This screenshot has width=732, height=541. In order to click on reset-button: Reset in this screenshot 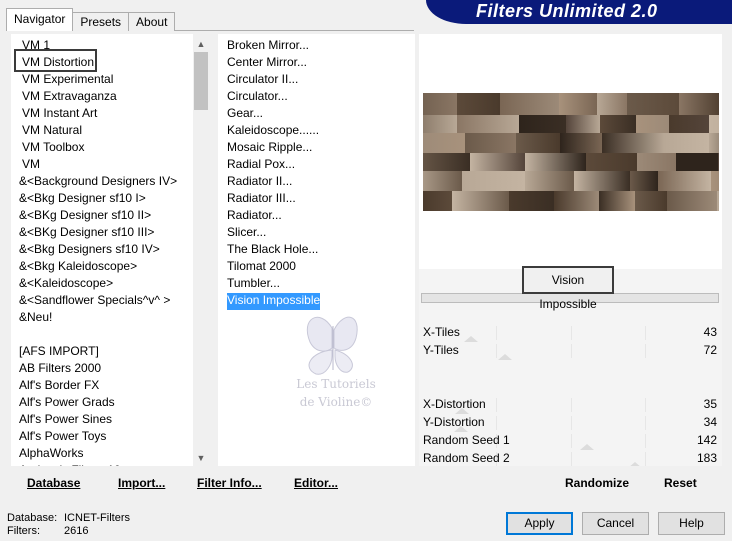, I will do `click(680, 483)`.